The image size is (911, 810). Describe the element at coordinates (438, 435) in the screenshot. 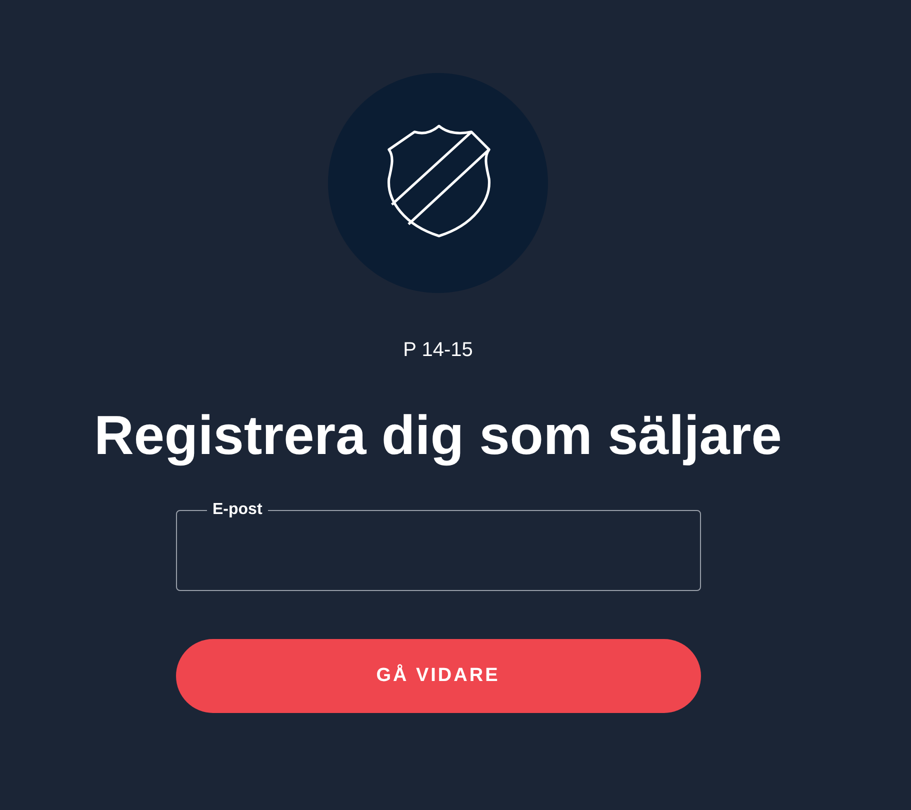

I see `page-heading: Registrera dig som säljare` at that location.